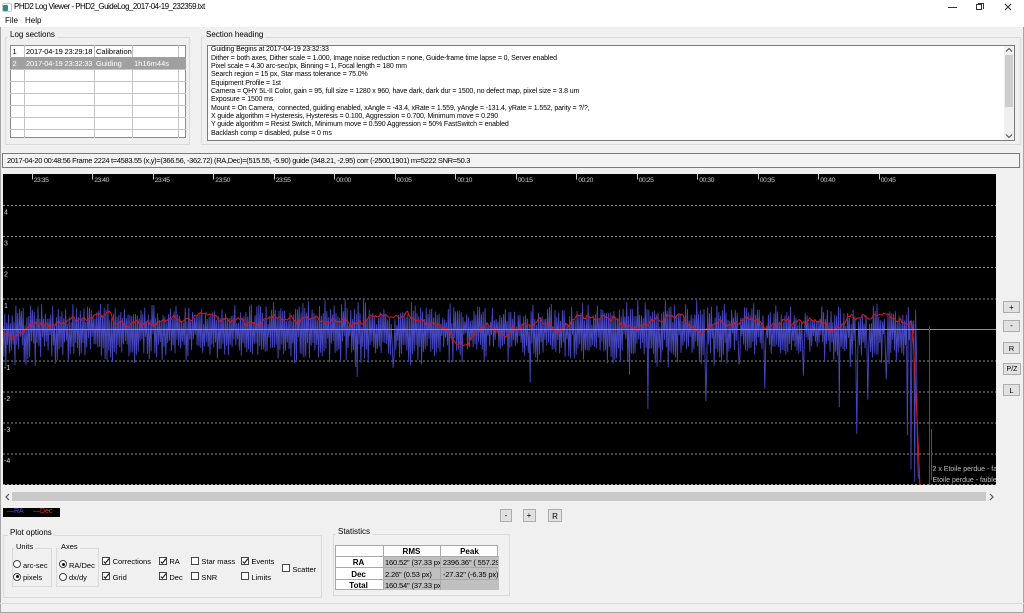 This screenshot has width=1024, height=613. I want to click on svg-text: -2, so click(7, 399).